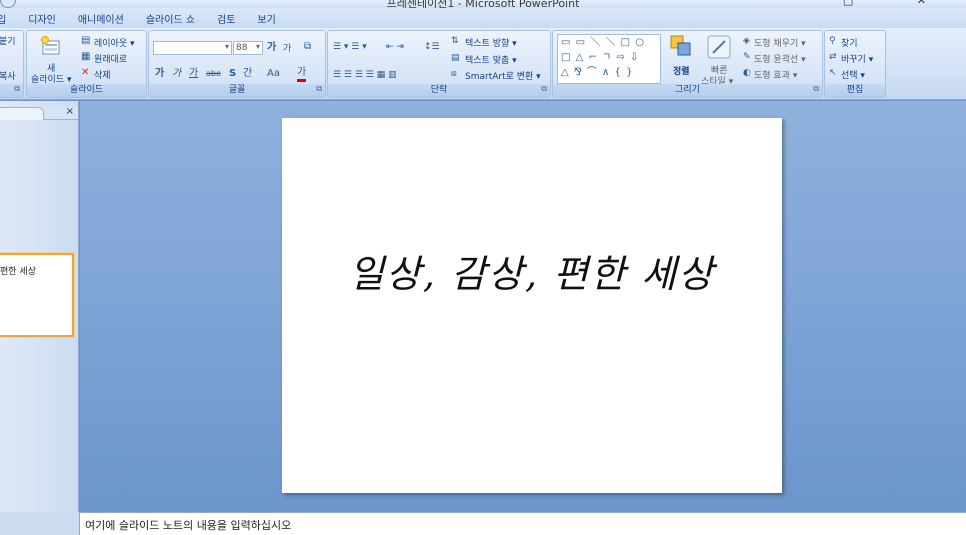 Image resolution: width=966 pixels, height=535 pixels. Describe the element at coordinates (855, 90) in the screenshot. I see `editing-group-label: 편집` at that location.